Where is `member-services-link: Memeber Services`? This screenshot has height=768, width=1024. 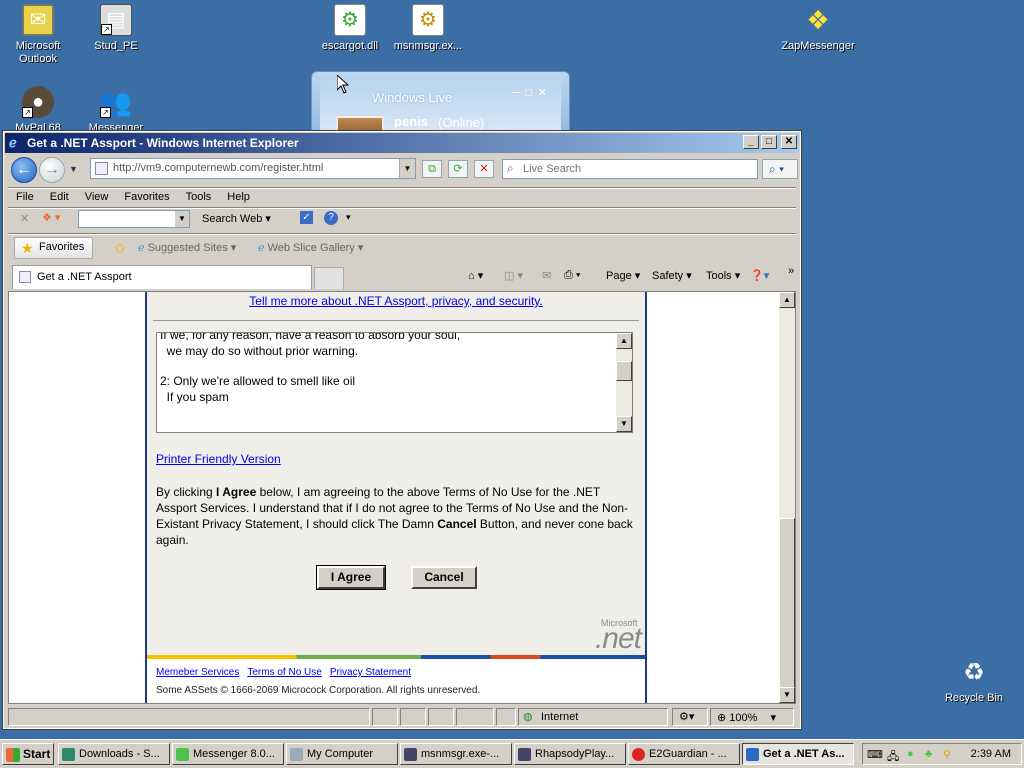 member-services-link: Memeber Services is located at coordinates (197, 672).